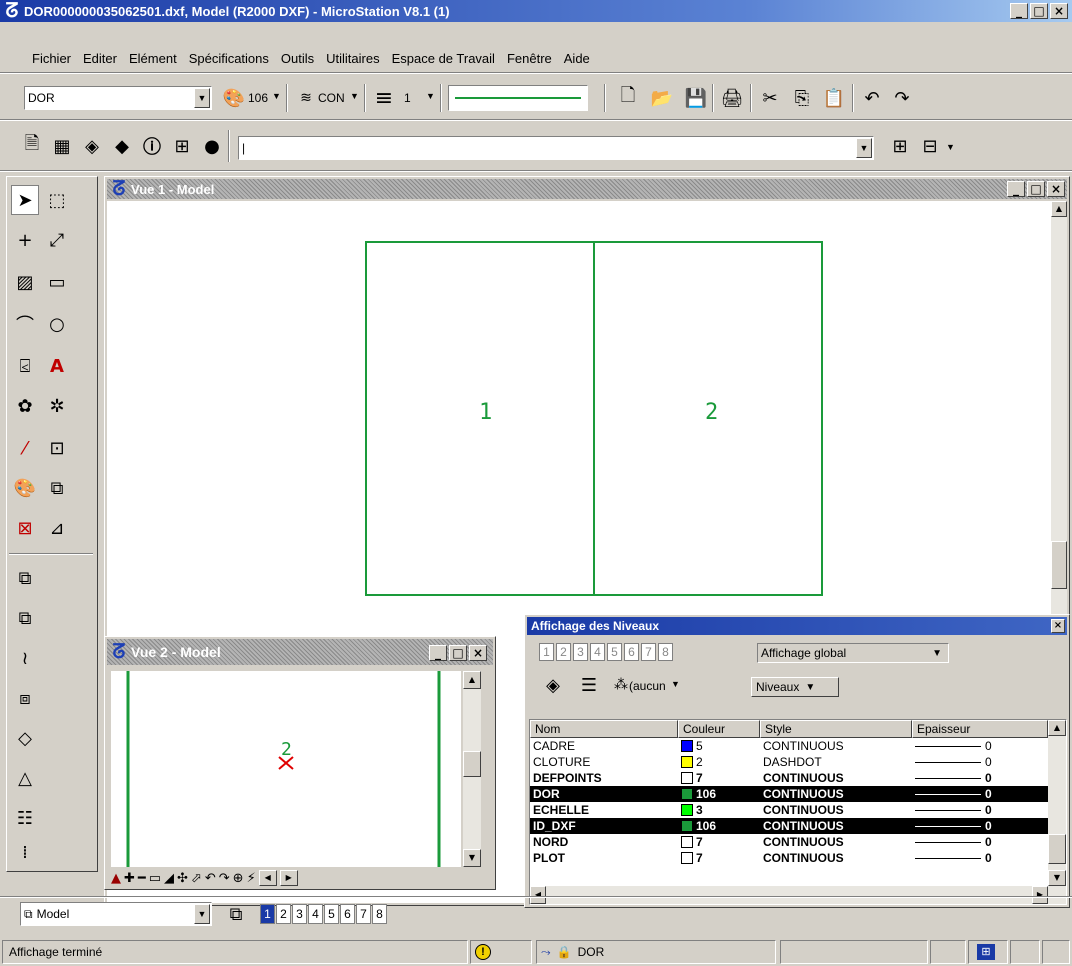 Image resolution: width=1072 pixels, height=966 pixels. I want to click on group-icon: ⧉, so click(57, 488).